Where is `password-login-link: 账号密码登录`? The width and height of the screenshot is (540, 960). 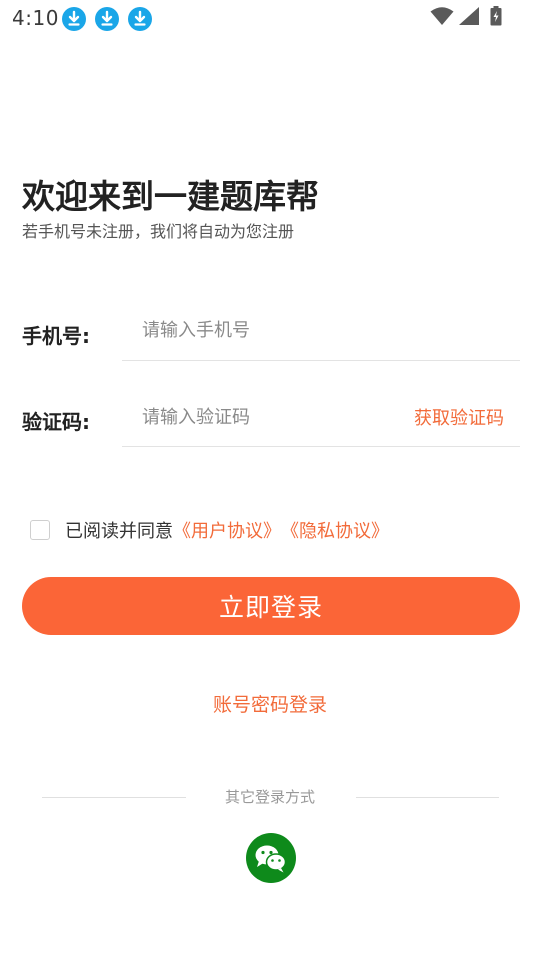 password-login-link: 账号密码登录 is located at coordinates (270, 703).